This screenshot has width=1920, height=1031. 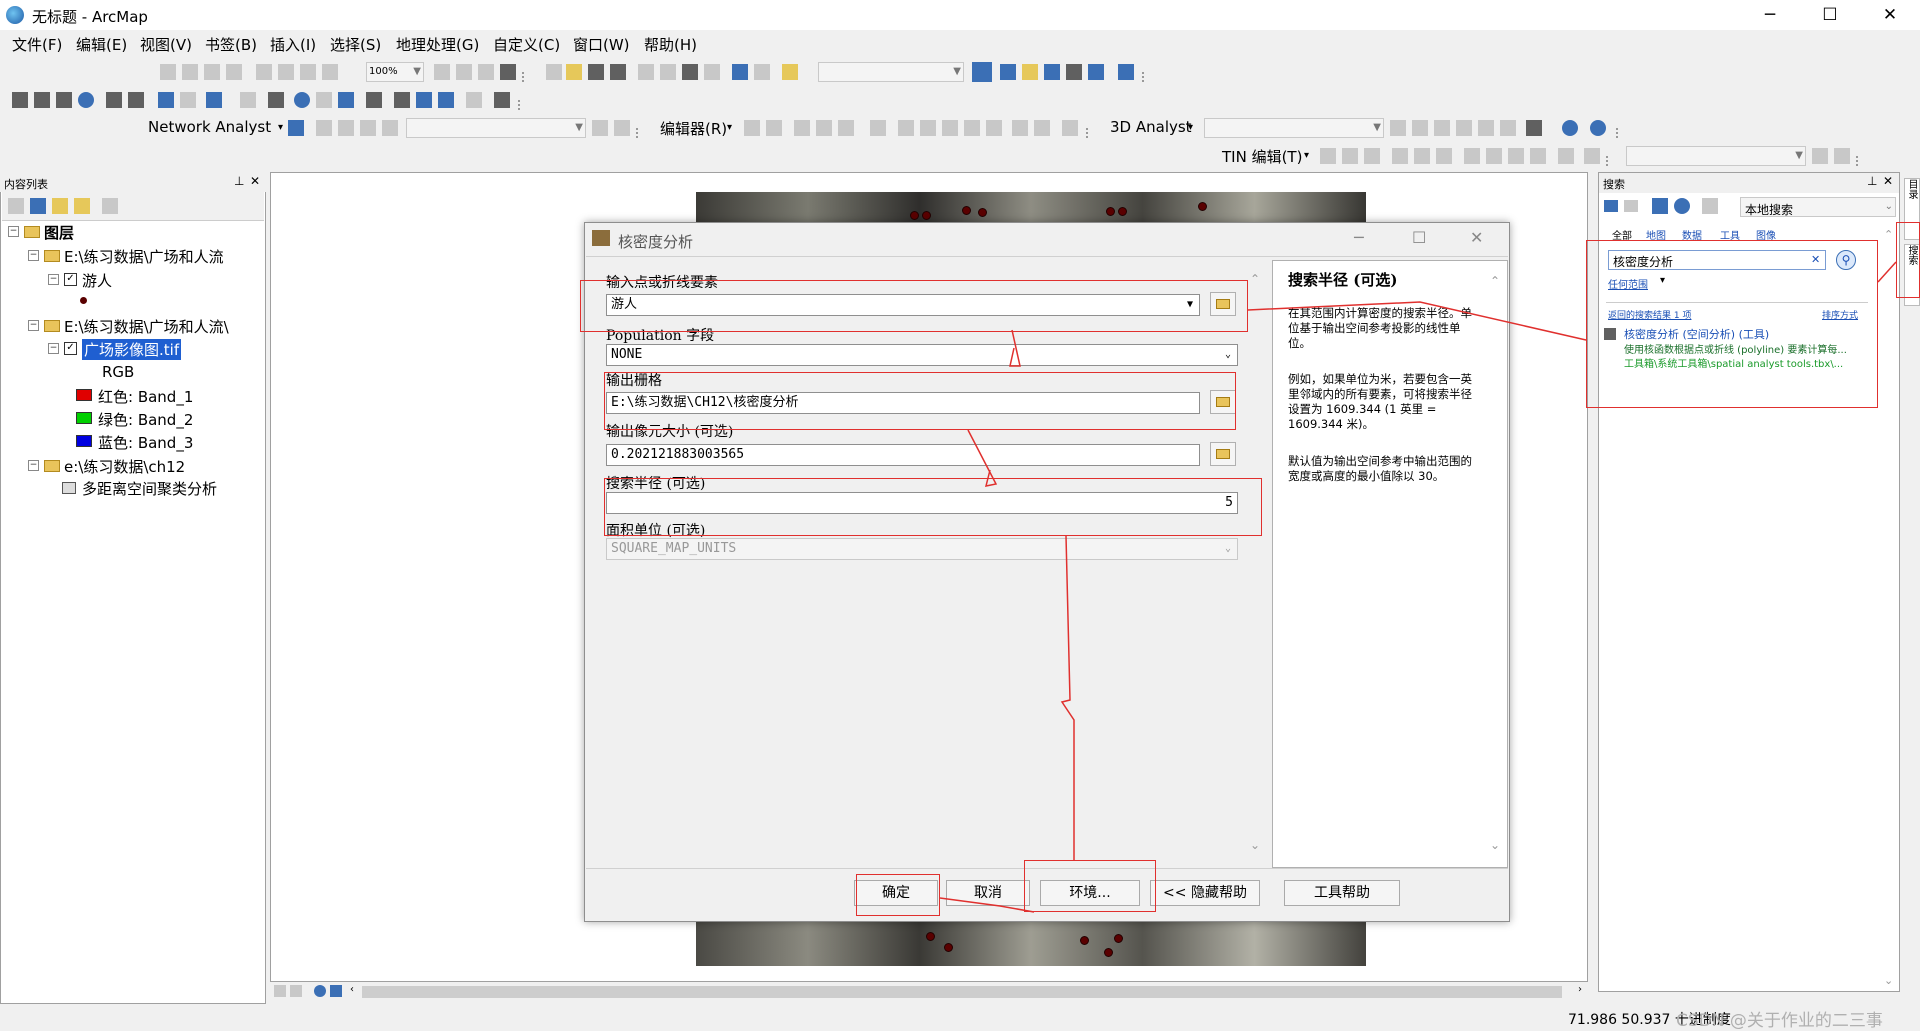 I want to click on 3d-layer-combo: ▼, so click(x=1294, y=128).